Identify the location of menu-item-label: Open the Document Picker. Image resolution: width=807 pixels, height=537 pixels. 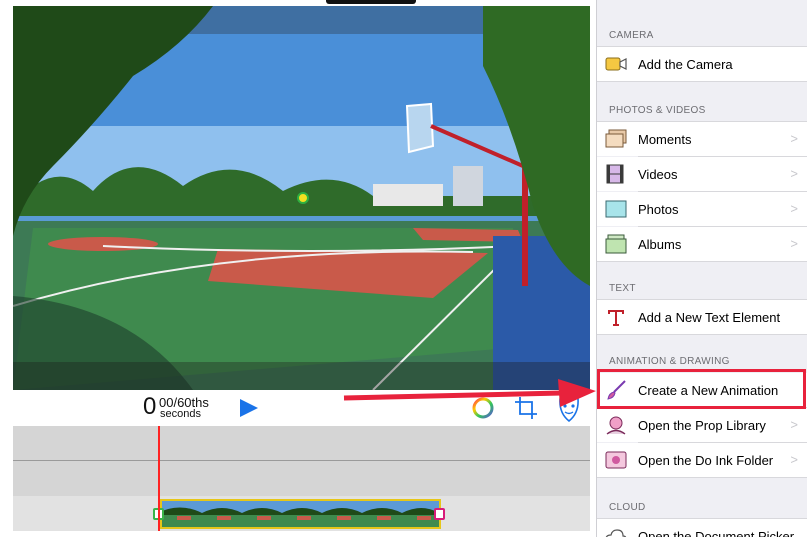
(716, 533).